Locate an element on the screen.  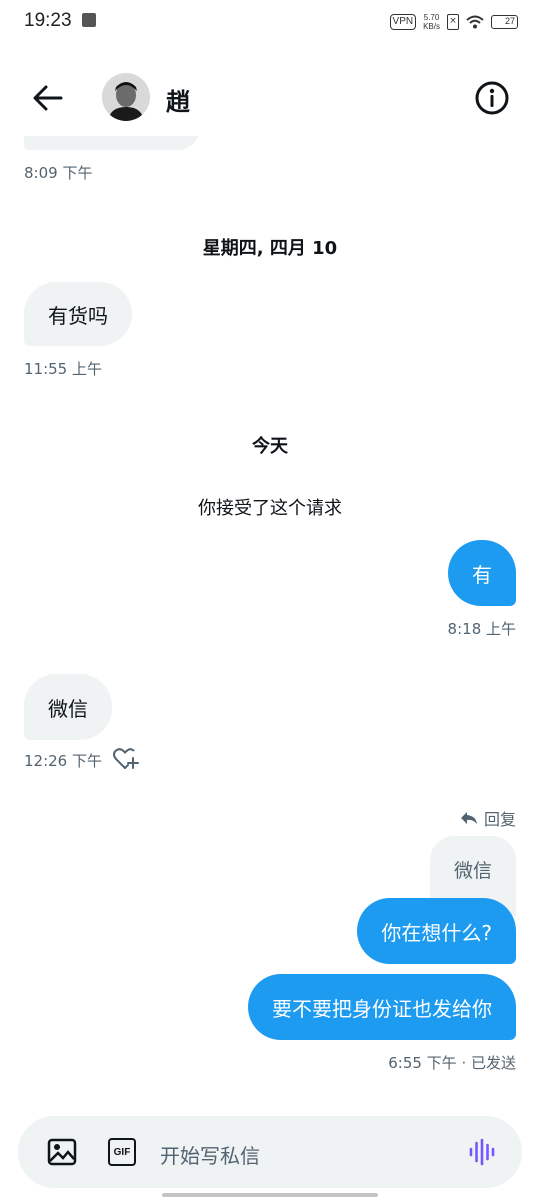
status-bar: 19:23 VPN 5.70 KB/s × 27 is located at coordinates (270, 22).